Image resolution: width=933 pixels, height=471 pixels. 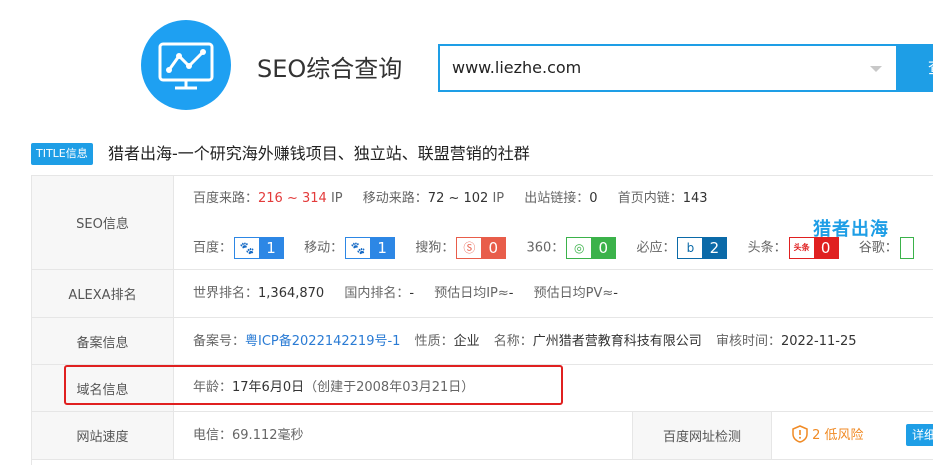 What do you see at coordinates (748, 341) in the screenshot?
I see `review-date-label: 审核时间：` at bounding box center [748, 341].